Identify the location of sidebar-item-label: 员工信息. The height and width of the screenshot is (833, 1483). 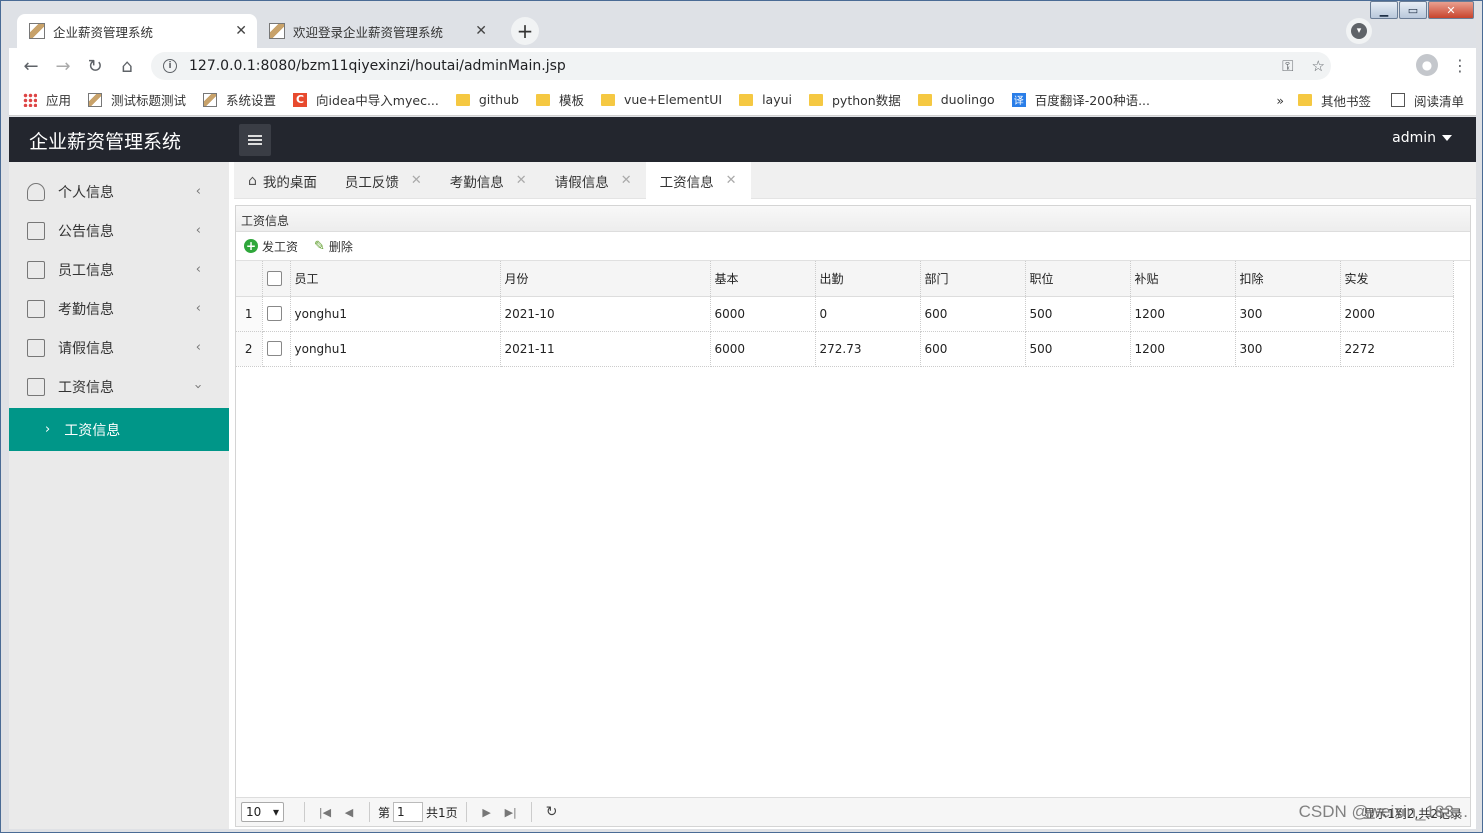
(86, 270).